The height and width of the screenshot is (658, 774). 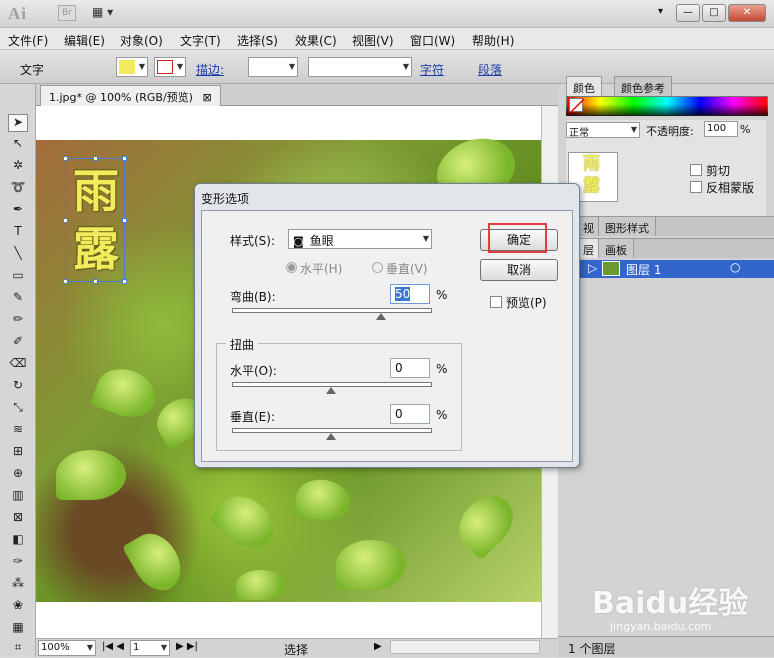 I want to click on horizontal-radio, so click(x=291, y=267).